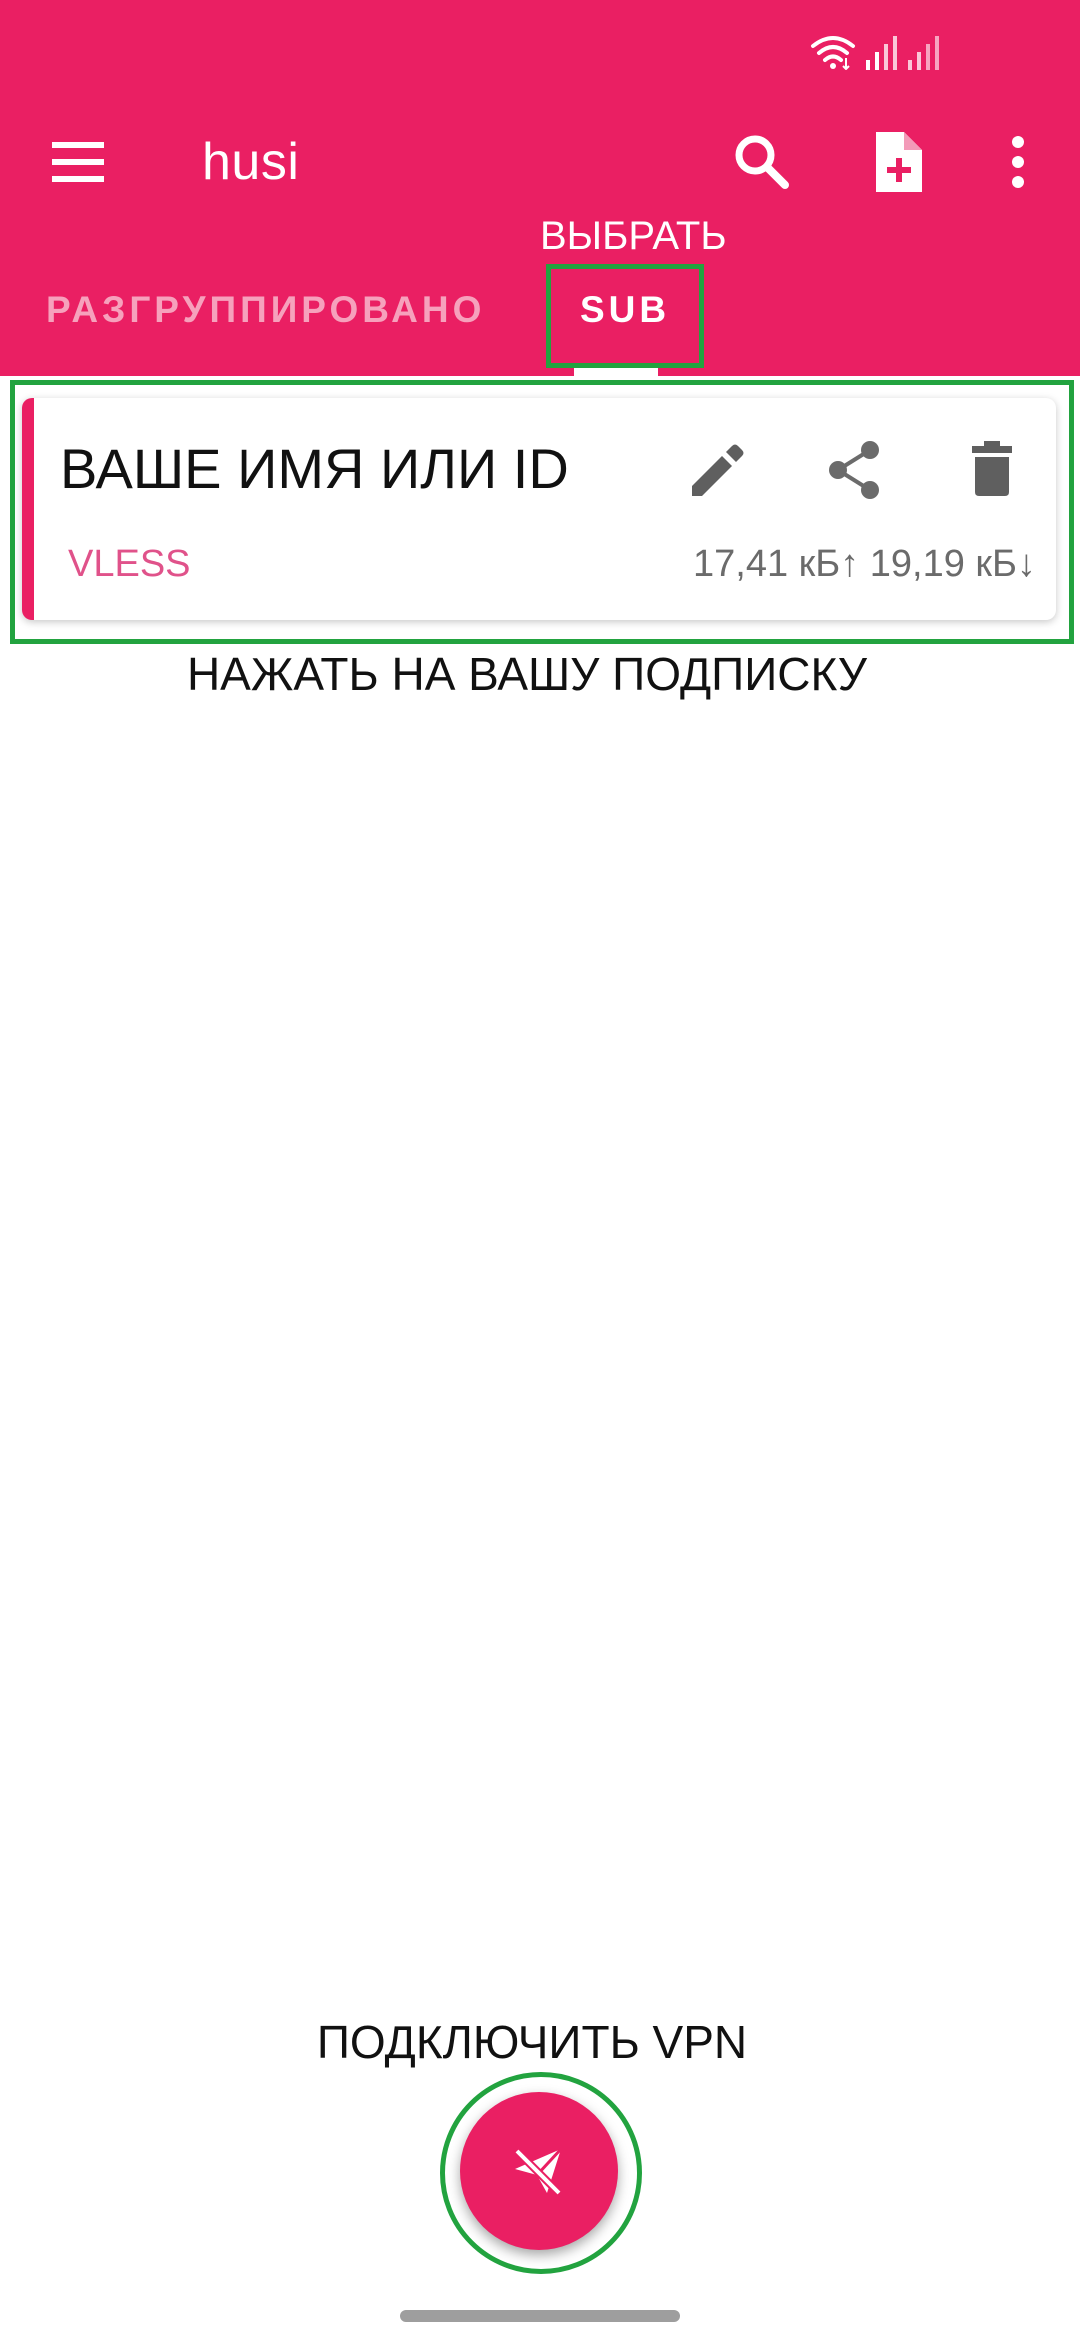  I want to click on tab-highlight-frame, so click(625, 316).